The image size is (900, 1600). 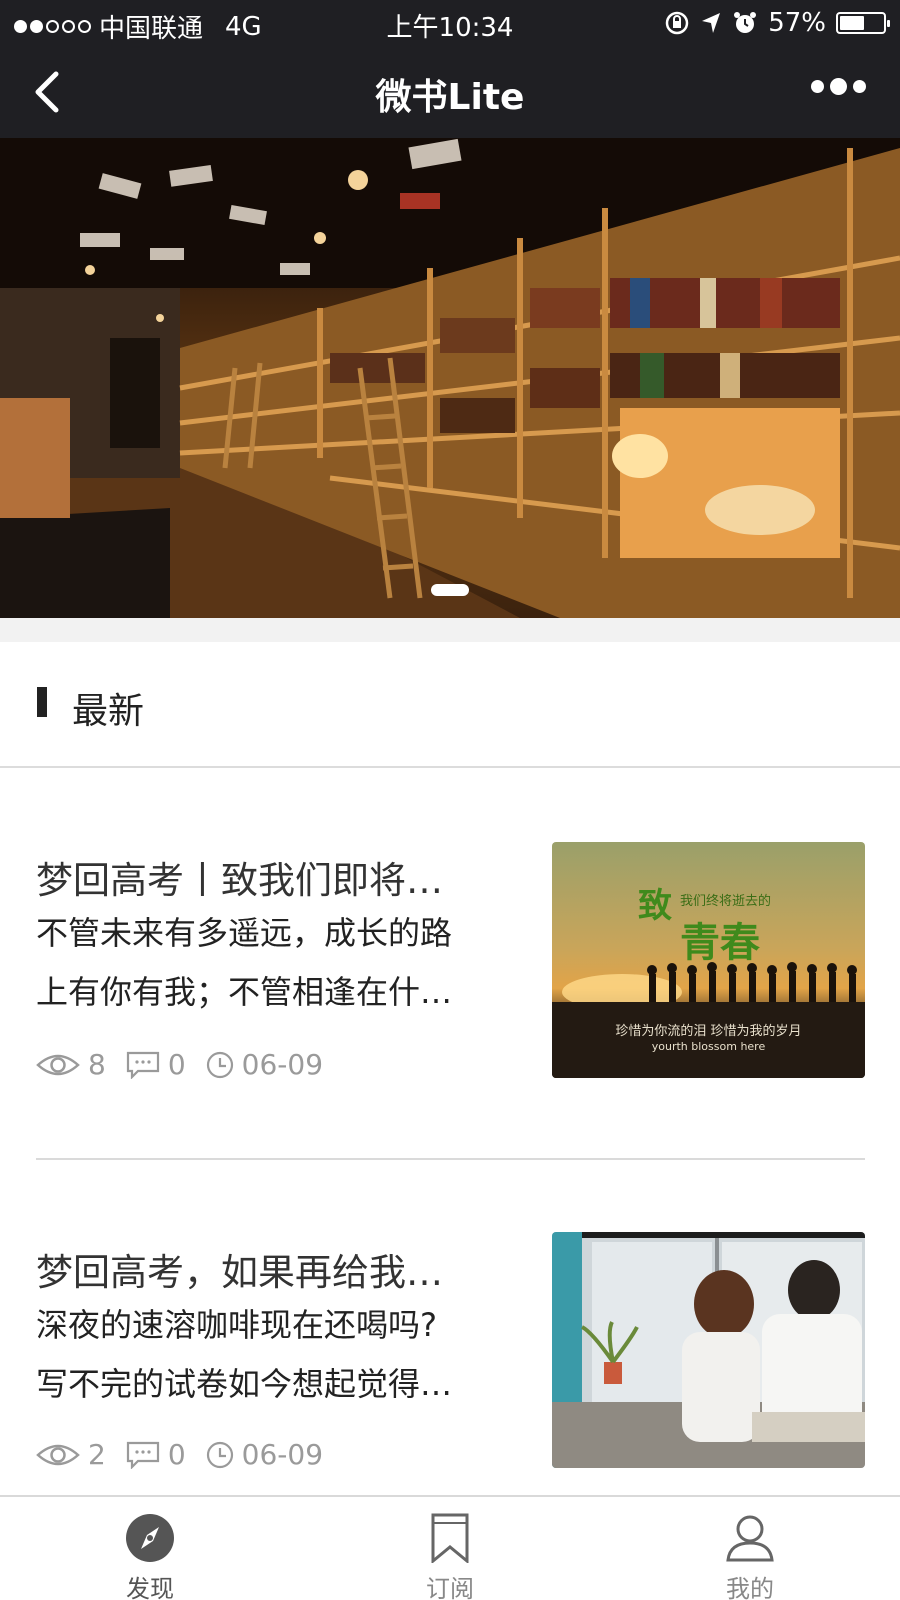 I want to click on view-count: 8, so click(x=97, y=1064).